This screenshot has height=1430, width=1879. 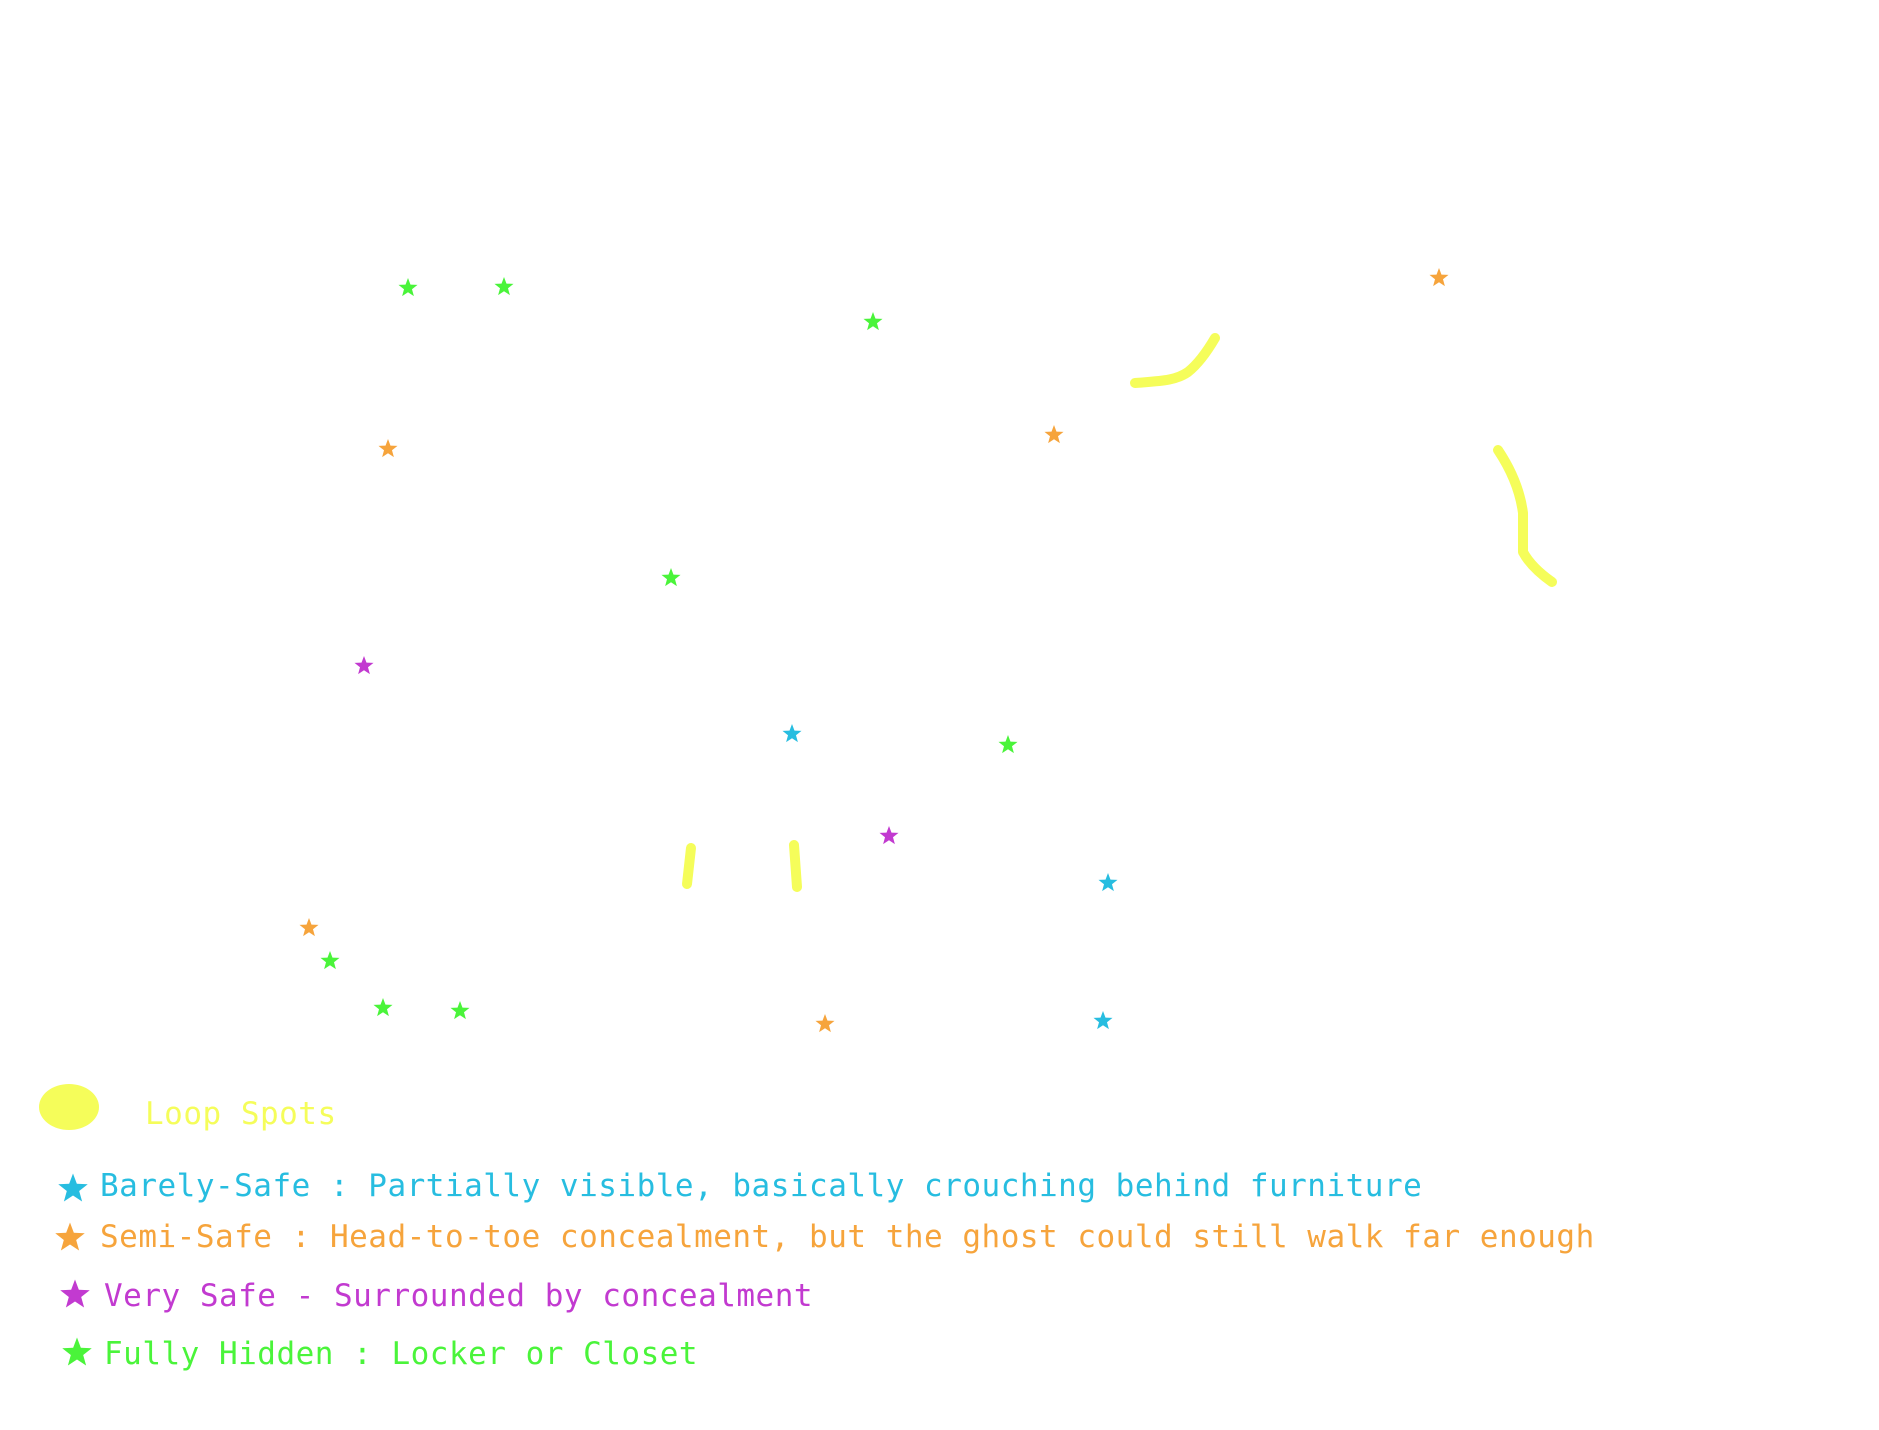 What do you see at coordinates (795, 866) in the screenshot?
I see `loop-spot-dash-right` at bounding box center [795, 866].